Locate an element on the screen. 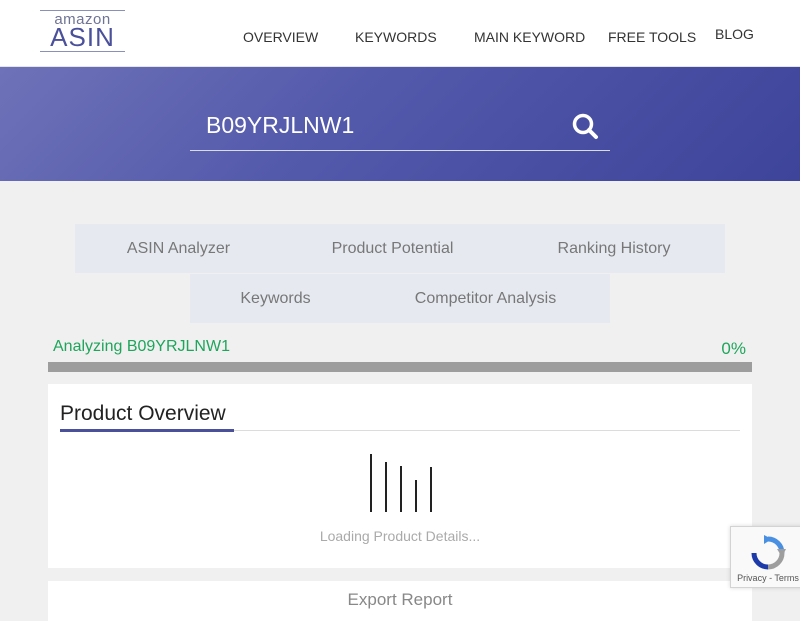 This screenshot has width=800, height=621. nav-main-keyword: MAIN KEYWORD is located at coordinates (529, 37).